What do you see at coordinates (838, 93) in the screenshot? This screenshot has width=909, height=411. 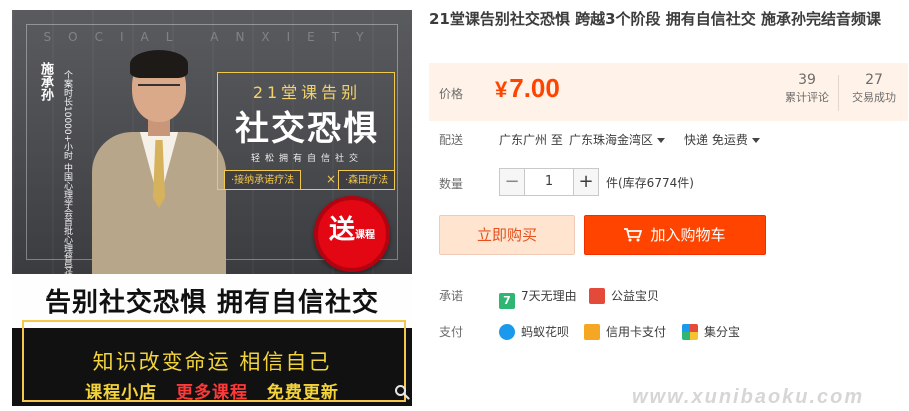 I see `stat-divider` at bounding box center [838, 93].